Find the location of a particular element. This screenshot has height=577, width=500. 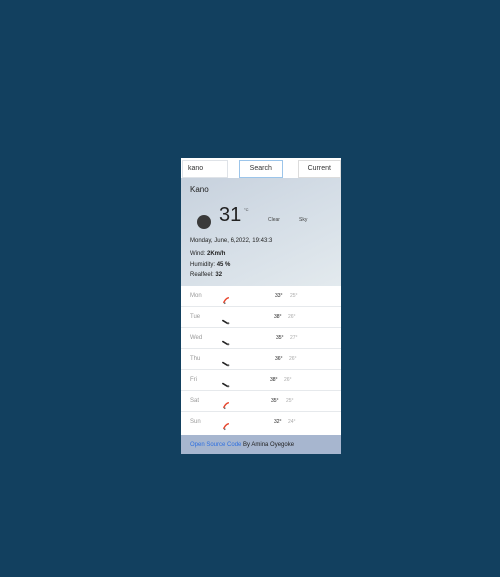

wind-label: Wind: is located at coordinates (198, 254).